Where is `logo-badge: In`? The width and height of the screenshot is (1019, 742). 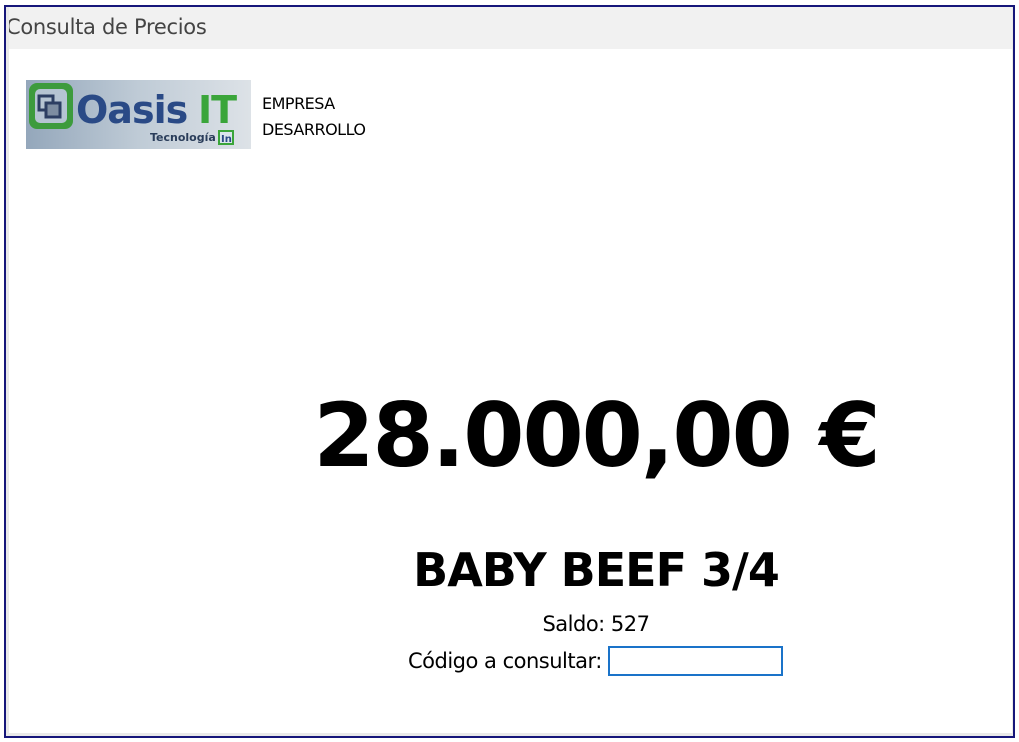 logo-badge: In is located at coordinates (226, 139).